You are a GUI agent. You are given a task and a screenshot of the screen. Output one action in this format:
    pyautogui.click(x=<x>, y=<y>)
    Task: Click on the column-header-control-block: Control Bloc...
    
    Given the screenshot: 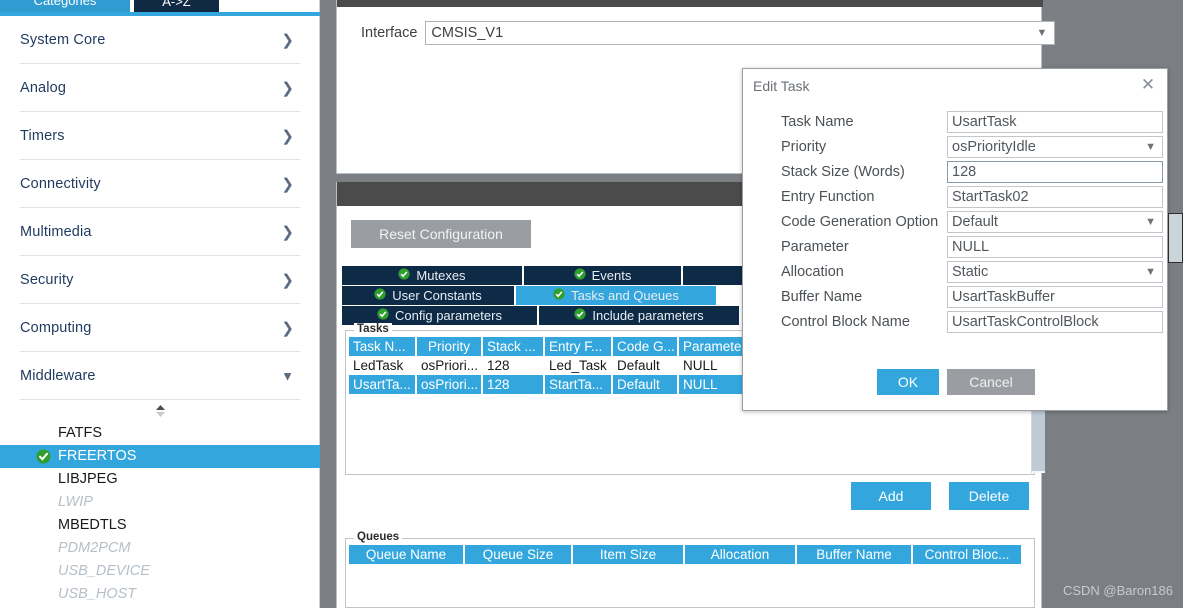 What is the action you would take?
    pyautogui.click(x=968, y=554)
    